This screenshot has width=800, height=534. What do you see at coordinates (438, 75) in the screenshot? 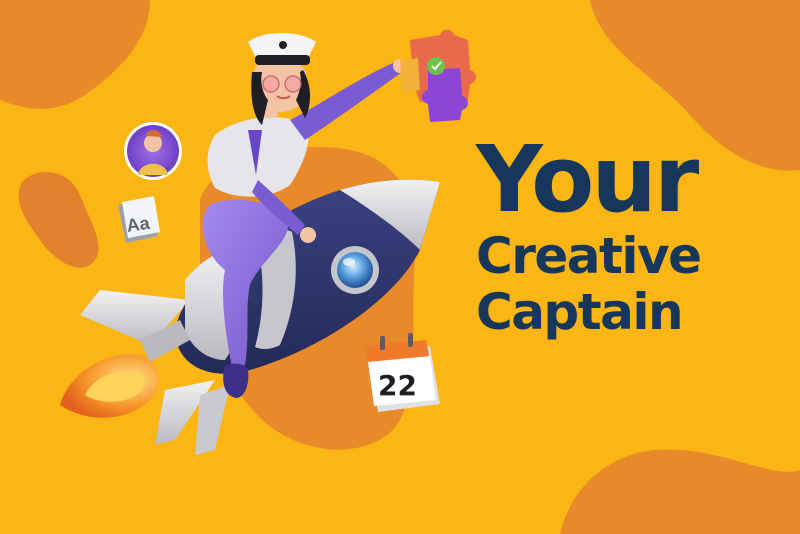
I see `puzzle-pieces-icon` at bounding box center [438, 75].